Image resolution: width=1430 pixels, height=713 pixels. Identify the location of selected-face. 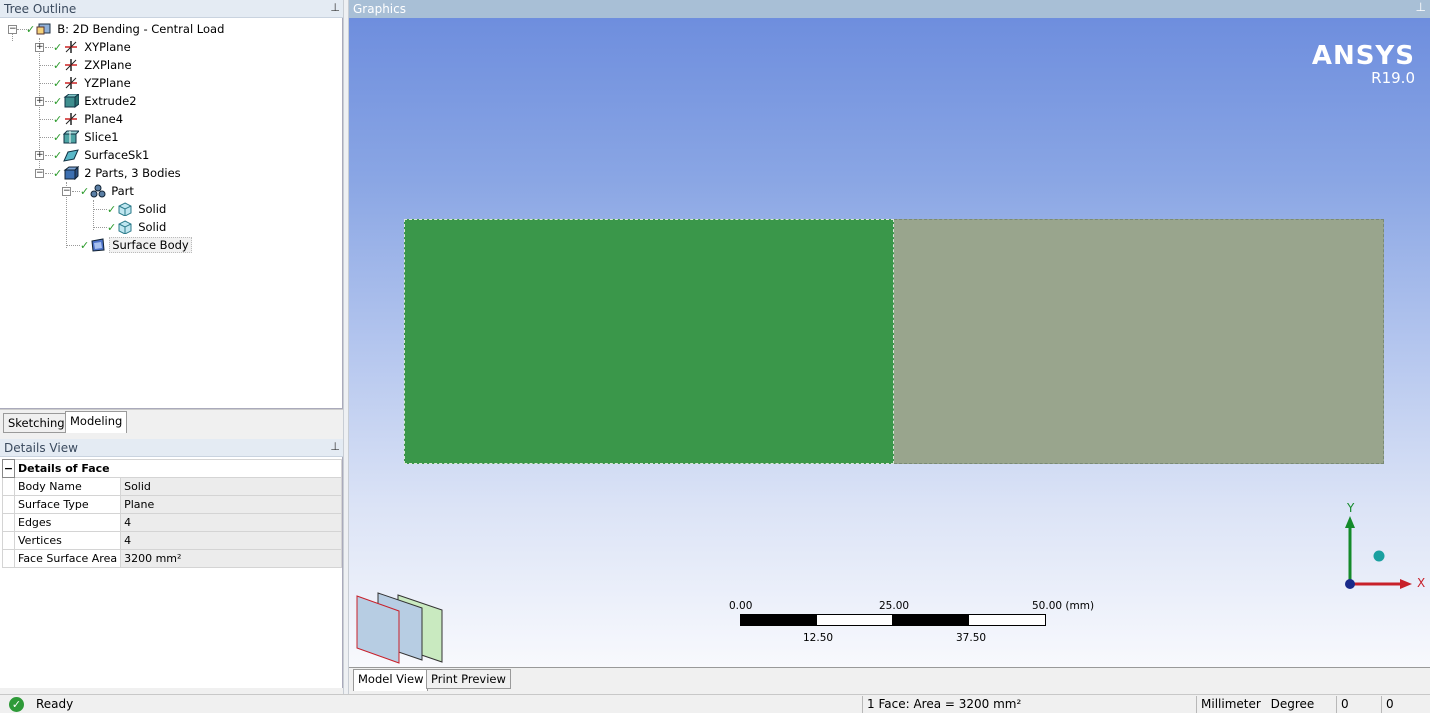
(649, 341).